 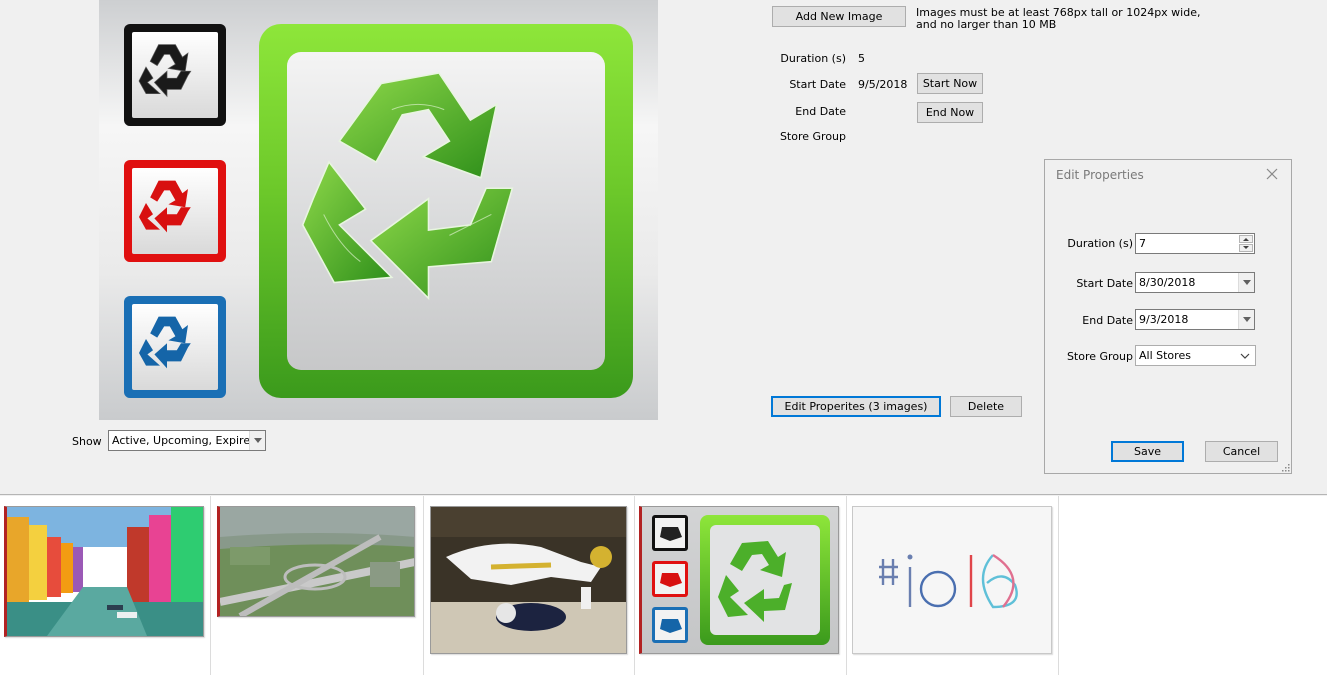 What do you see at coordinates (839, 16) in the screenshot?
I see `add-new-image-button: Add New Image` at bounding box center [839, 16].